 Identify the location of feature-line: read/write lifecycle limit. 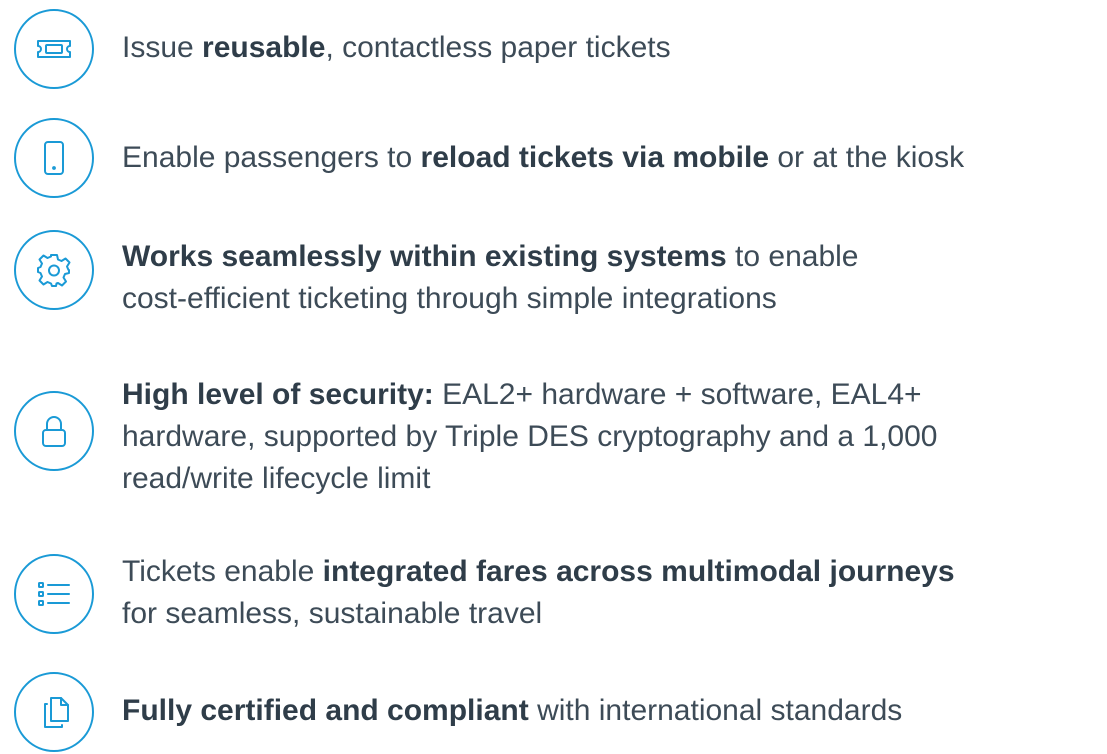
(276, 478).